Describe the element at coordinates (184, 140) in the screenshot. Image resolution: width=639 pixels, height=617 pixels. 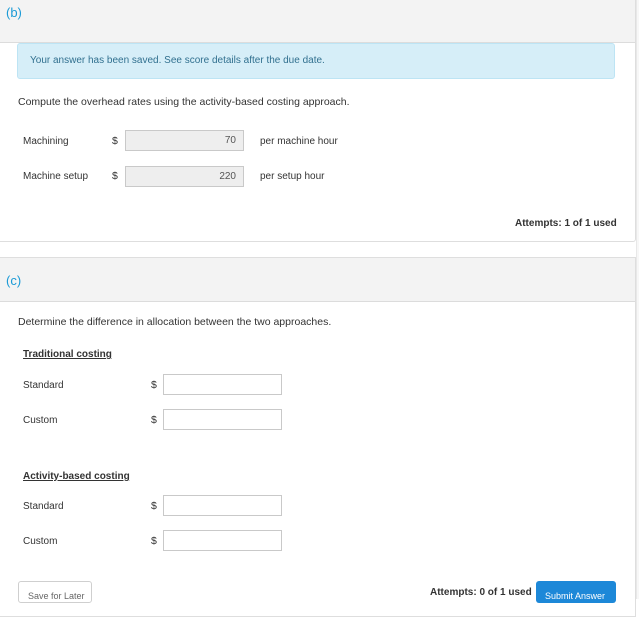
I see `machining-rate-input` at that location.